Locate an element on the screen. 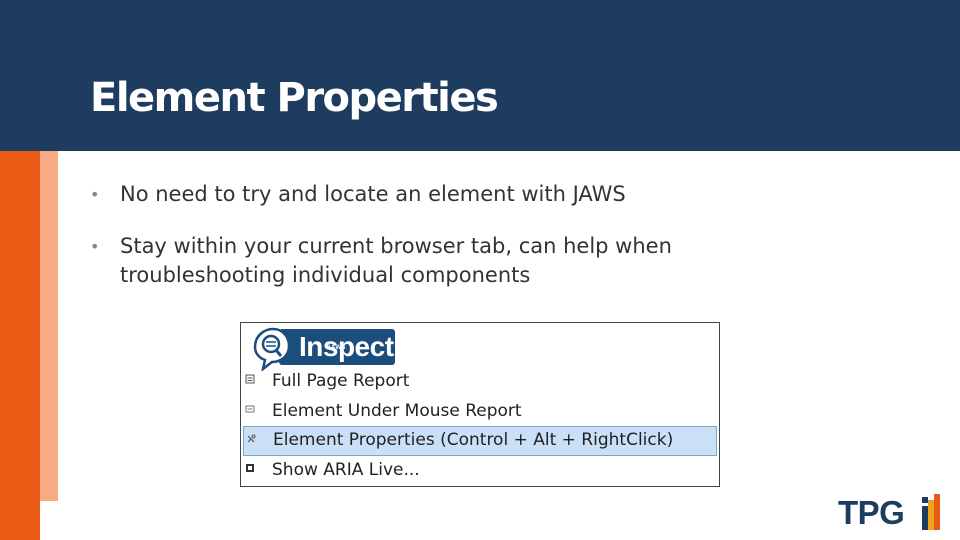 The width and height of the screenshot is (960, 540). side-accent-bar is located at coordinates (29, 345).